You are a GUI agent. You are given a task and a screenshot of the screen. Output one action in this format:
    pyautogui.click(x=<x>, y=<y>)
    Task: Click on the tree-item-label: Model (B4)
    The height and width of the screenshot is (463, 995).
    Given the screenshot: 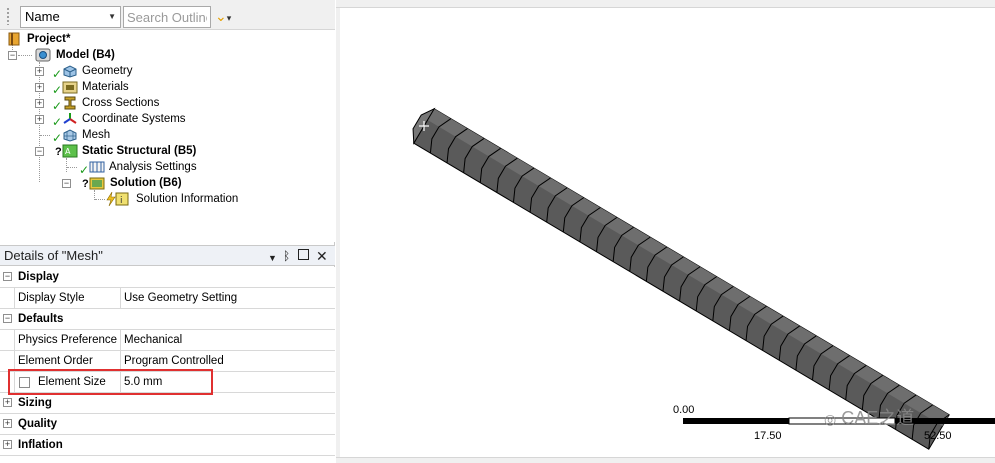 What is the action you would take?
    pyautogui.click(x=85, y=55)
    